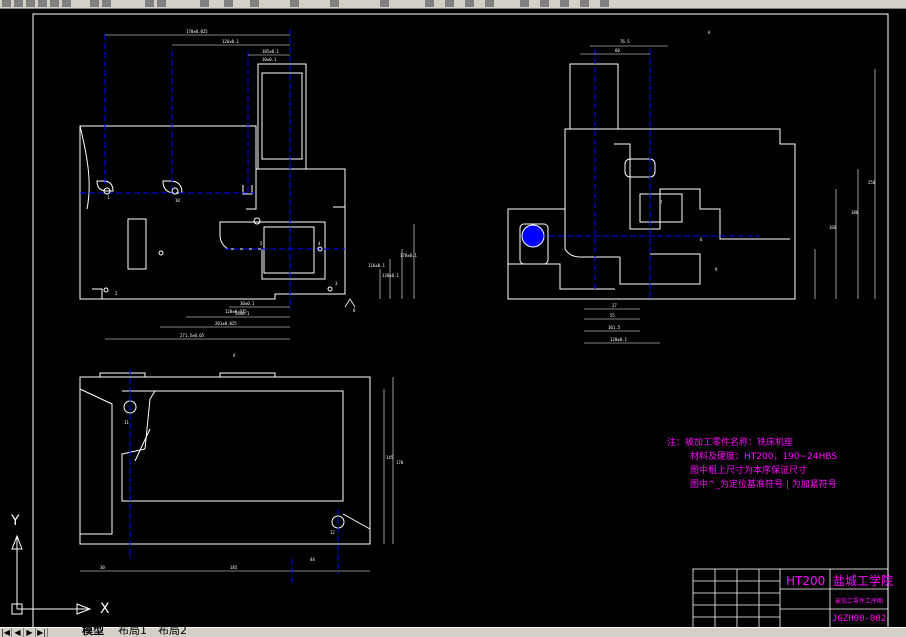 Image resolution: width=906 pixels, height=637 pixels. I want to click on datum-mark-11: 11, so click(126, 422).